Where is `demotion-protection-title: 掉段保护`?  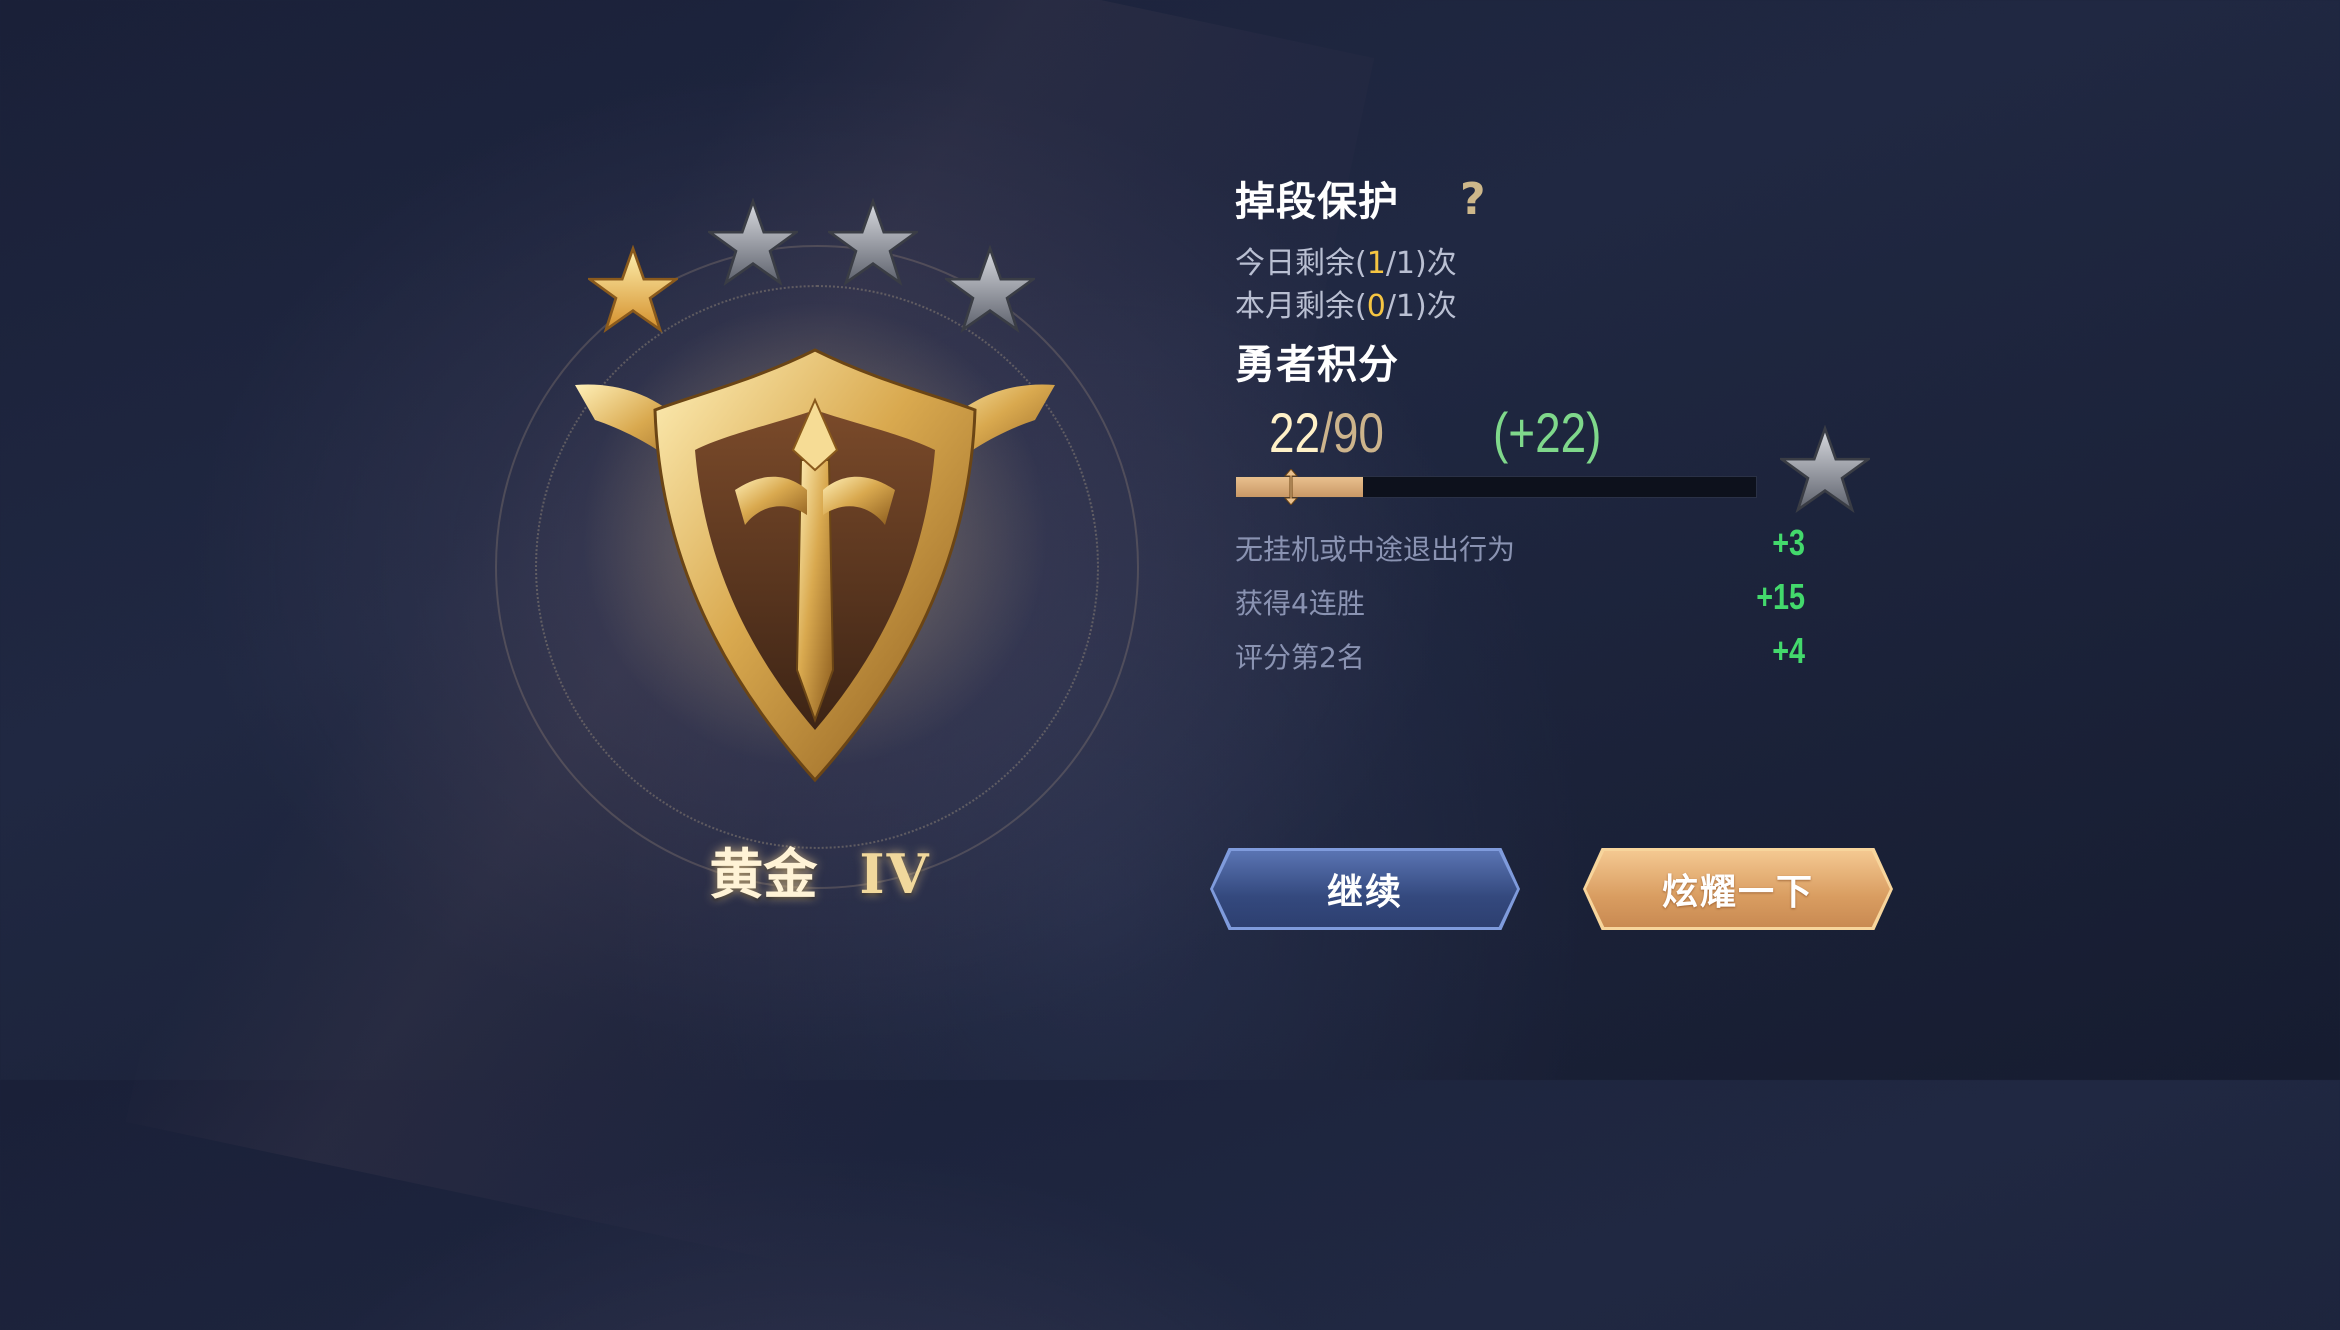
demotion-protection-title: 掉段保护 is located at coordinates (1317, 202).